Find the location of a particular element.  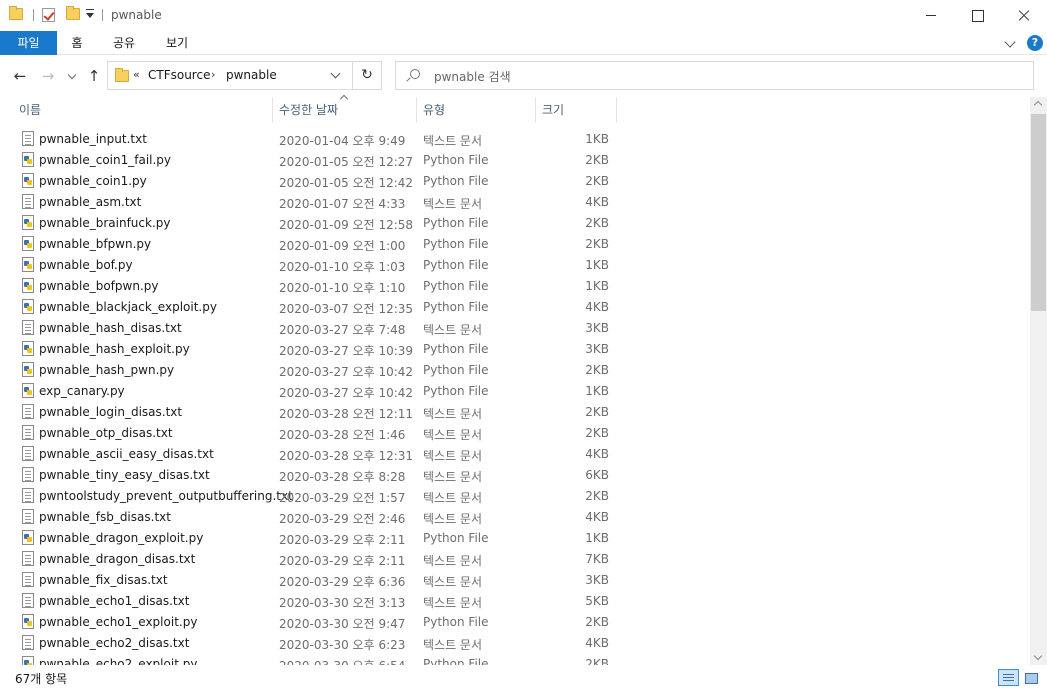

breadcrumb-overflow: « is located at coordinates (136, 74).